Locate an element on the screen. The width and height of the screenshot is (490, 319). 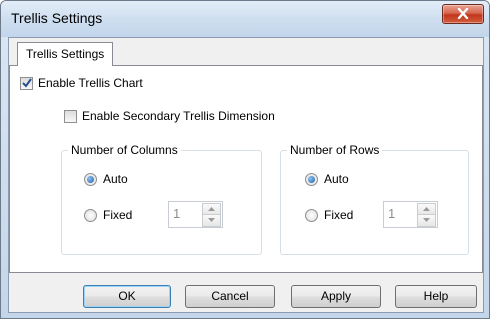
rows-auto-radio is located at coordinates (311, 179).